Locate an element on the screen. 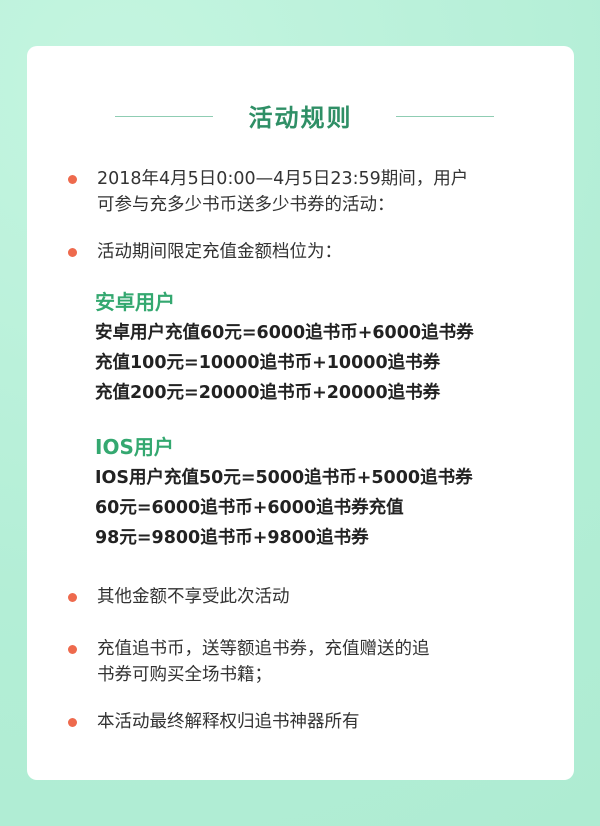  tier-line: IOS用户充值50元=5000追书币+5000追书券 is located at coordinates (284, 478).